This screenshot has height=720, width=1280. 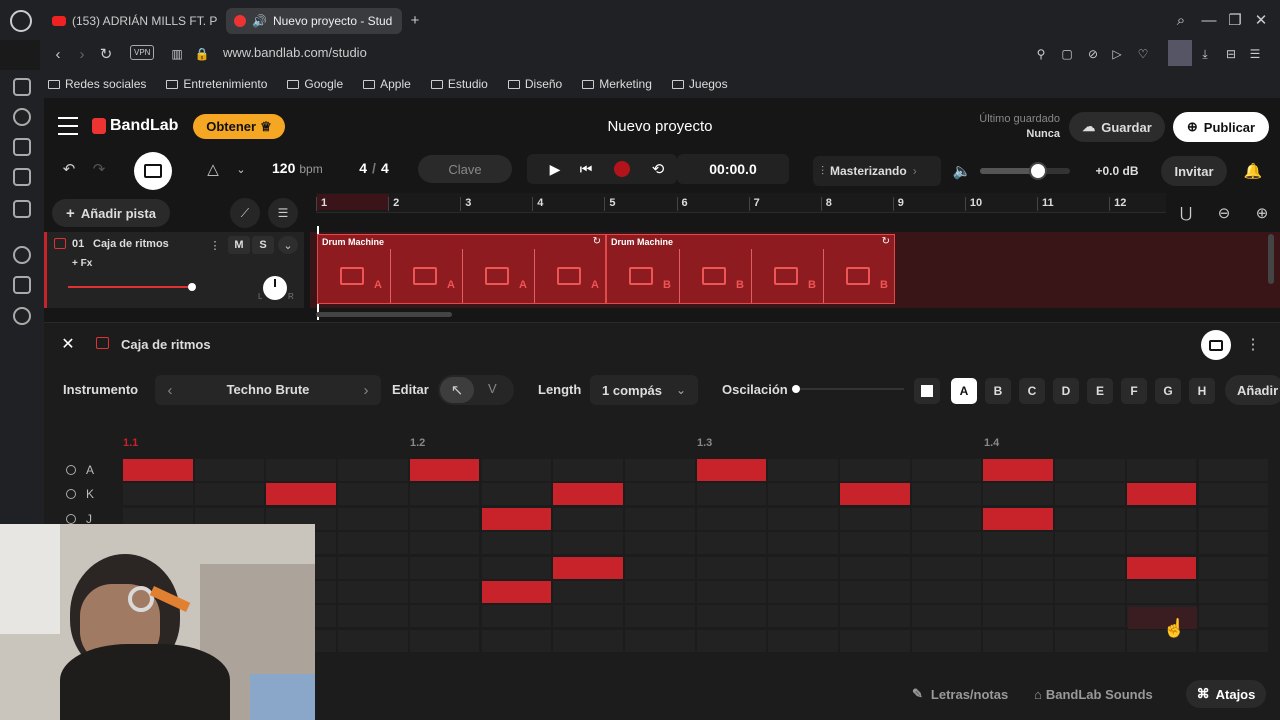 I want to click on length-dropdown: 1 compás ⌄, so click(x=644, y=390).